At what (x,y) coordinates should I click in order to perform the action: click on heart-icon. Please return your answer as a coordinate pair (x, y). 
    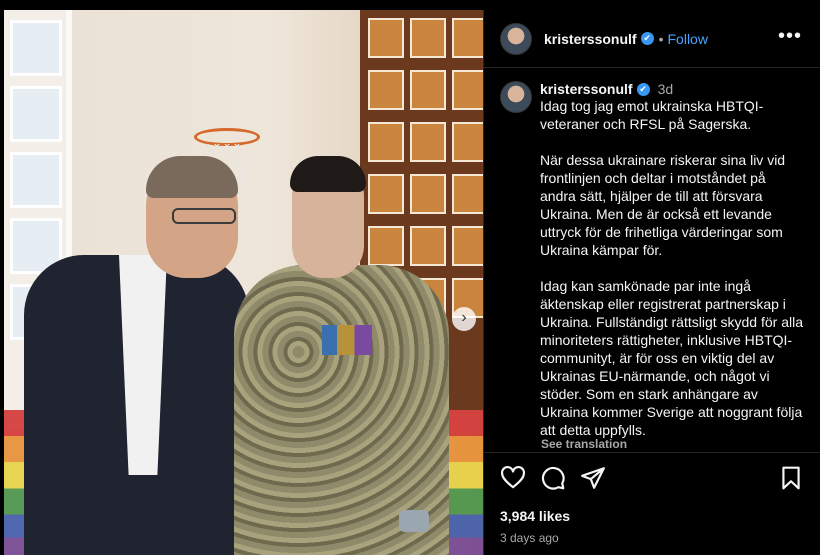
    Looking at the image, I should click on (513, 478).